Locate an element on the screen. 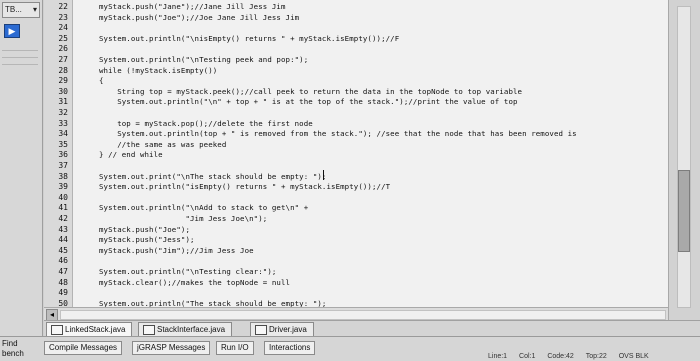 The width and height of the screenshot is (700, 361). tab-label: jGRASP Messages is located at coordinates (171, 347).